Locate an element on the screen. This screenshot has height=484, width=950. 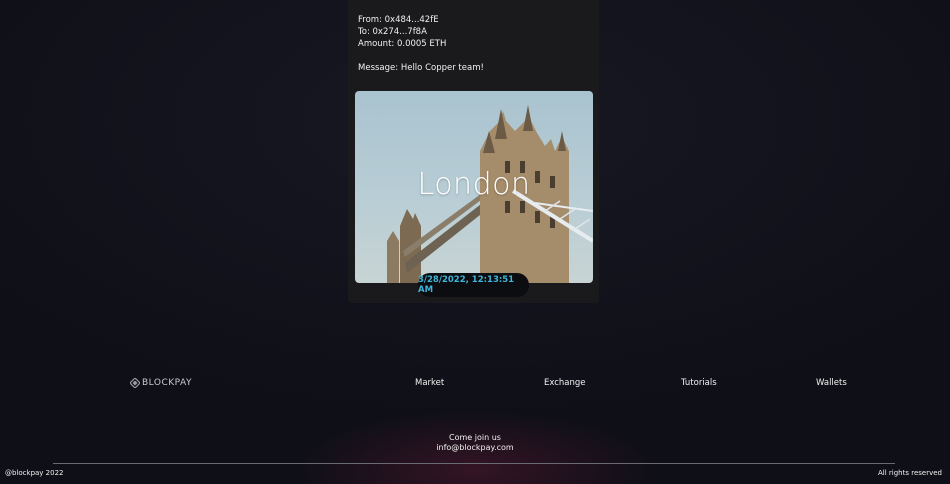
nav-tutorials: Tutorials is located at coordinates (699, 383).